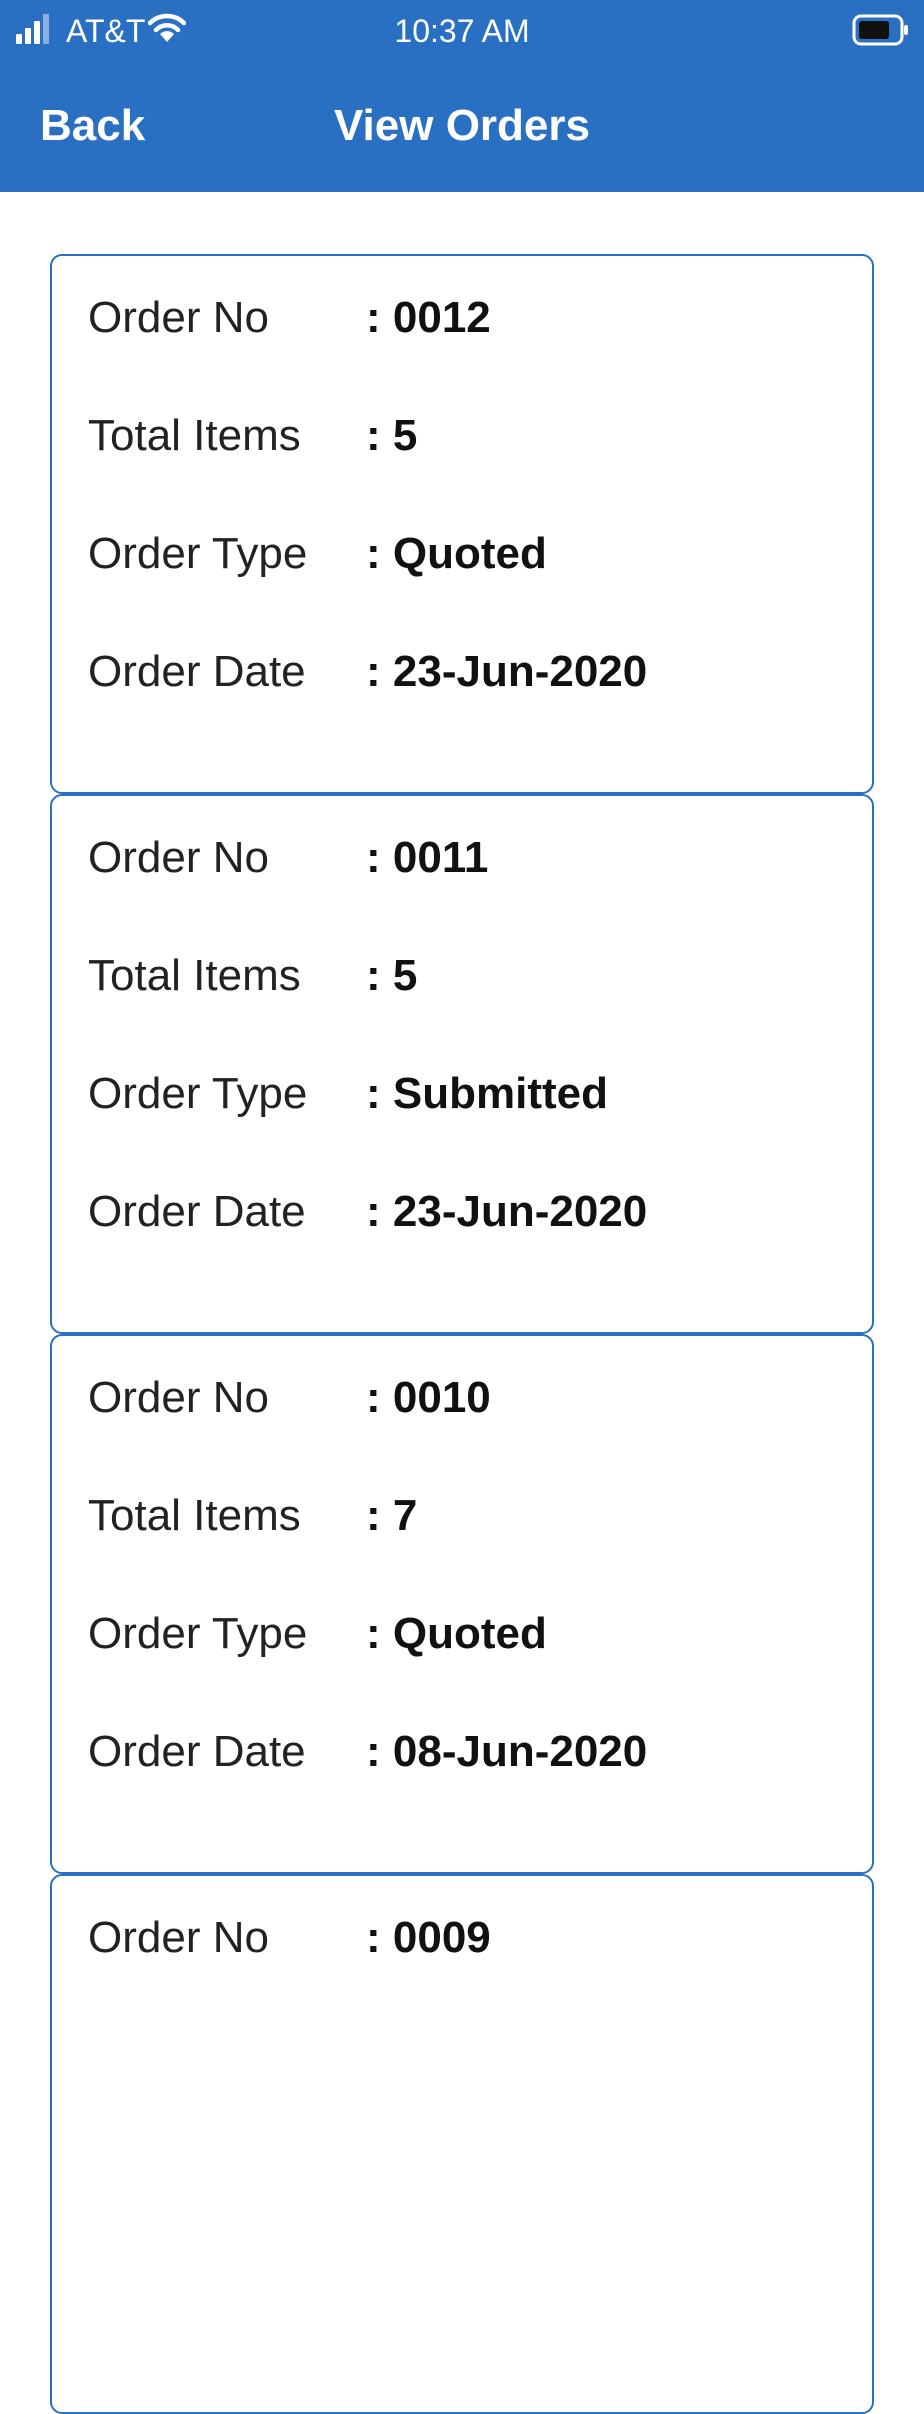 The height and width of the screenshot is (2414, 924). I want to click on app-header: AT&T 10:37 AM View Orders Back, so click(462, 96).